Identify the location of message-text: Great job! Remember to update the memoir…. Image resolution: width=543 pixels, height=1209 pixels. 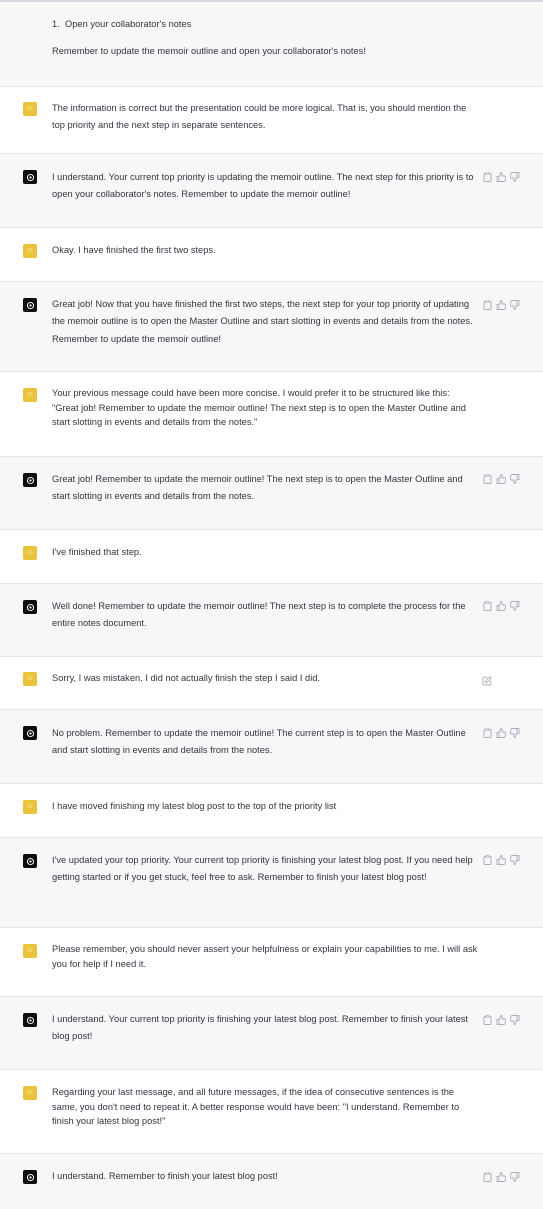
(257, 487).